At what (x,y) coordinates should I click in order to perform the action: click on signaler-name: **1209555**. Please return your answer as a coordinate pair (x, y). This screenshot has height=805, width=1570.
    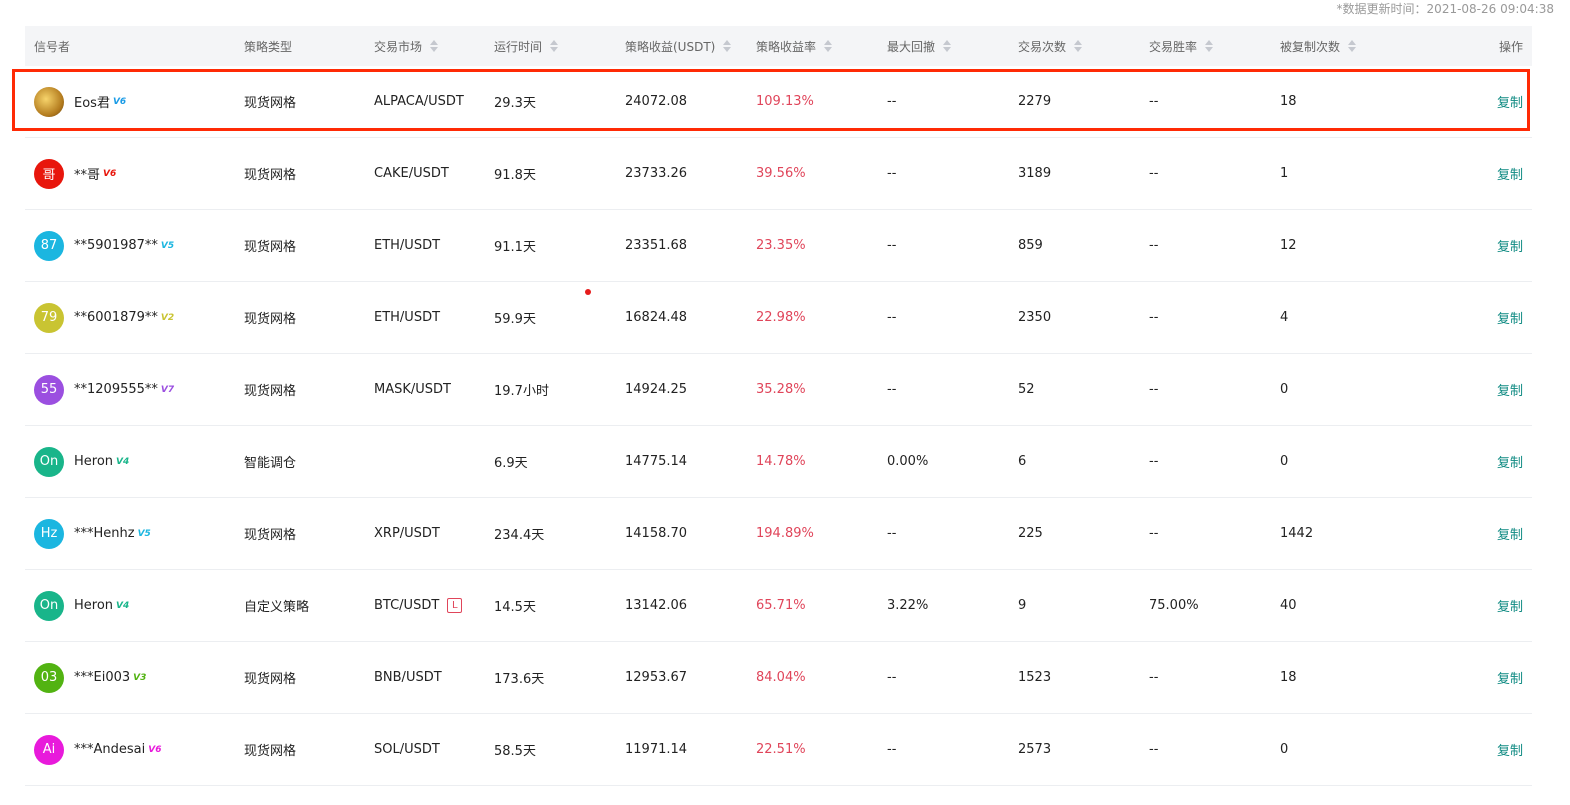
    Looking at the image, I should click on (116, 389).